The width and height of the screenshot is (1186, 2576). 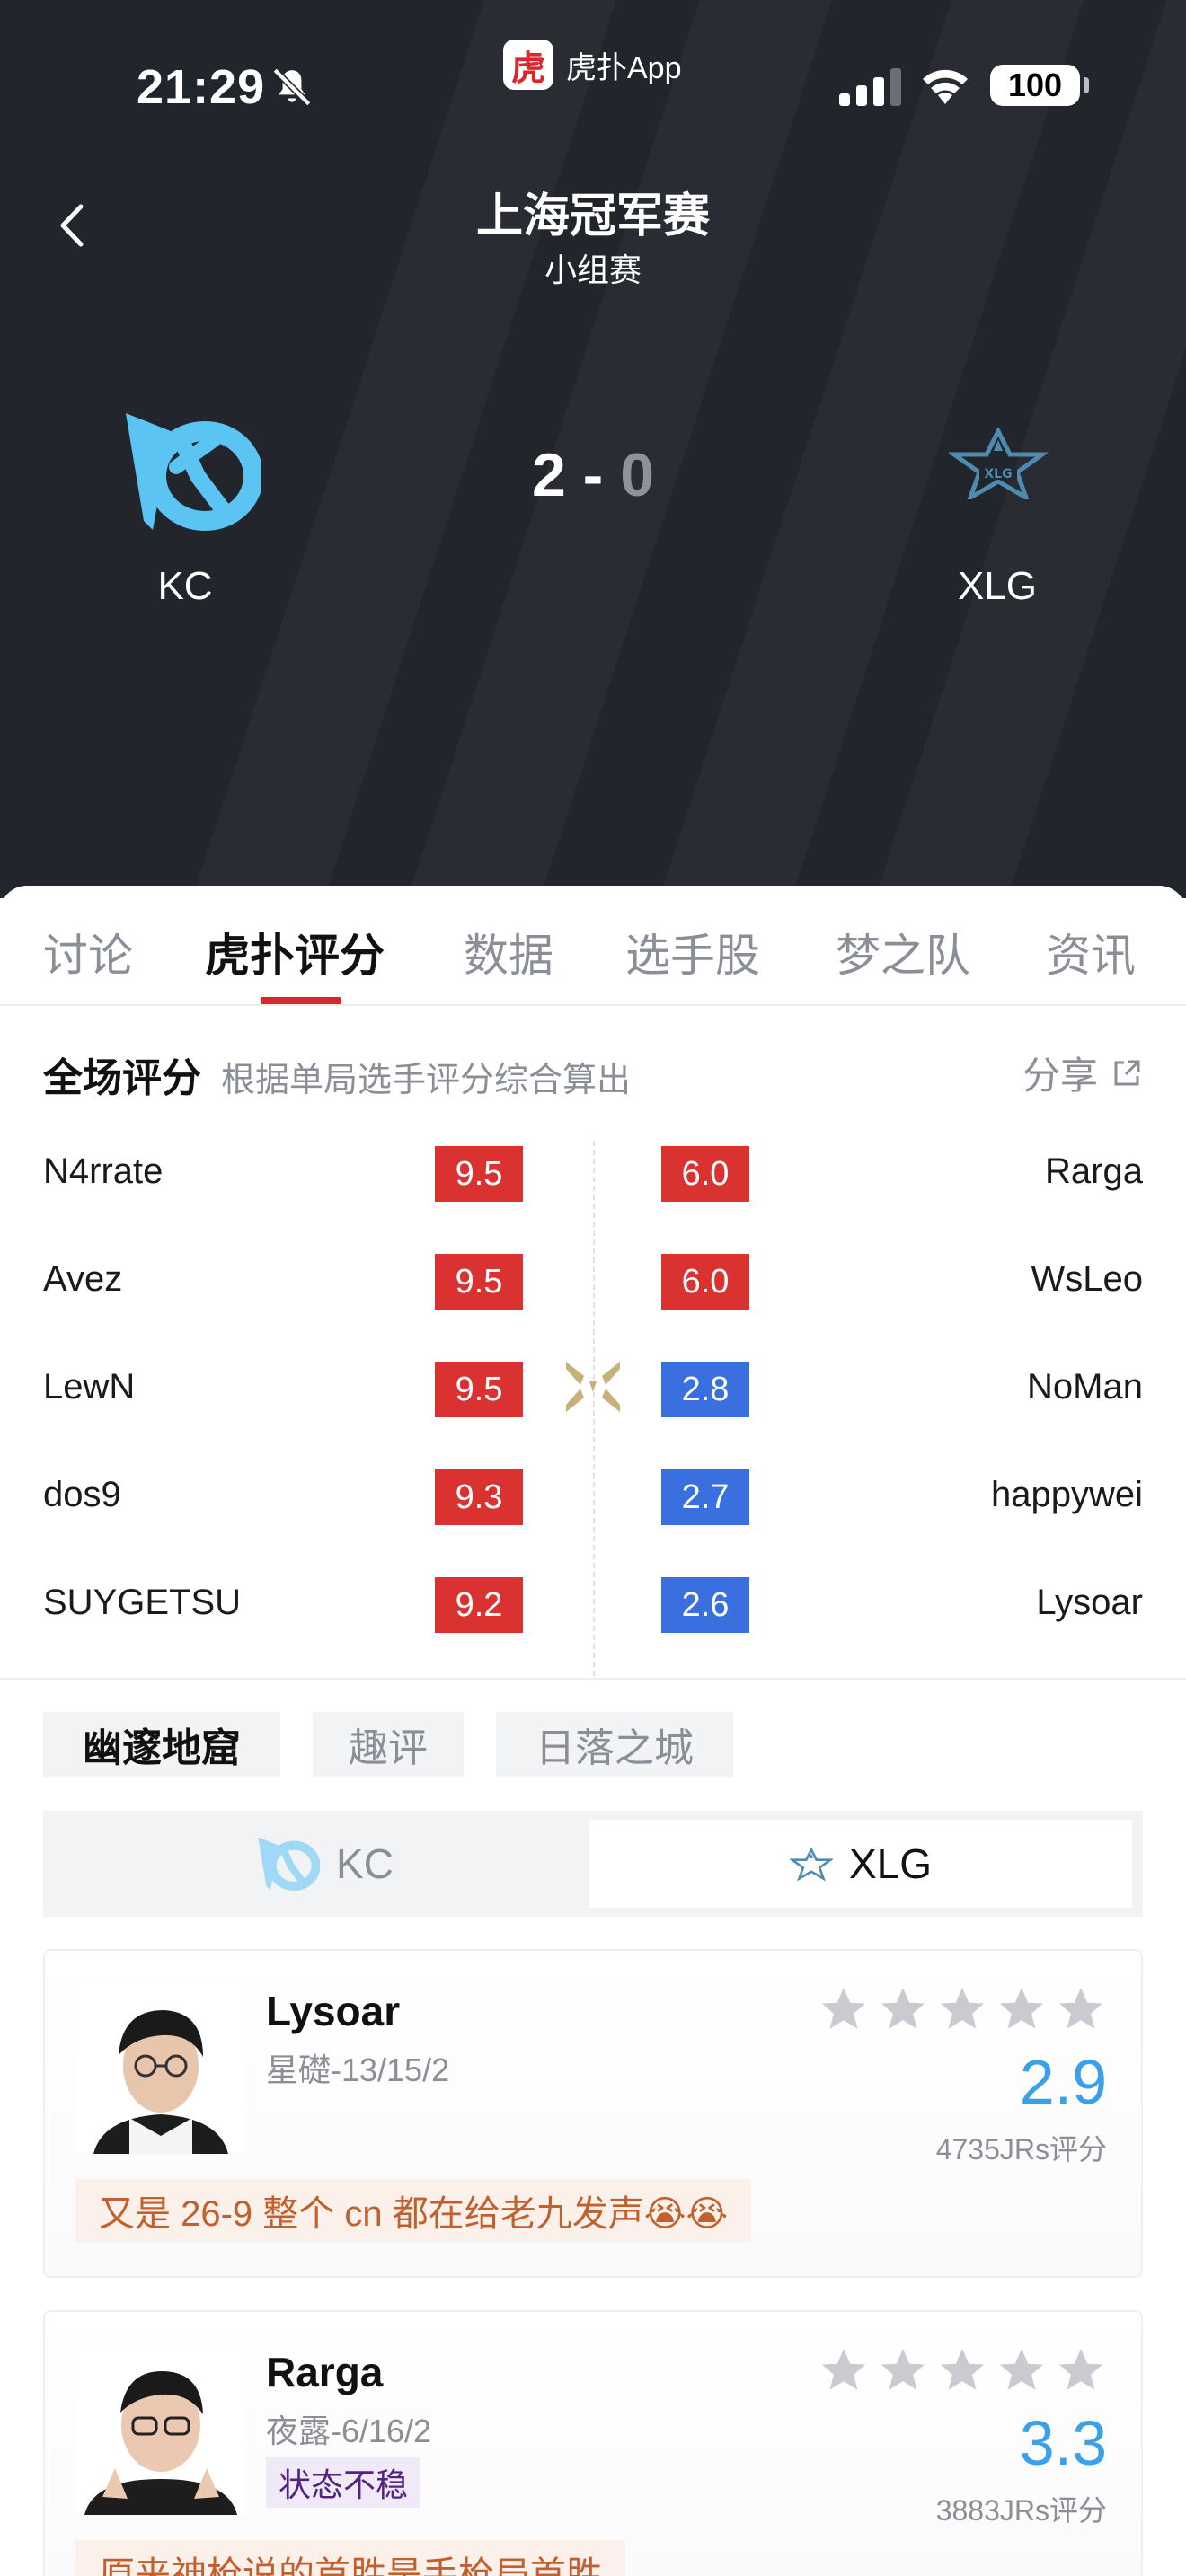 What do you see at coordinates (82, 1279) in the screenshot?
I see `left-player-name: Avez` at bounding box center [82, 1279].